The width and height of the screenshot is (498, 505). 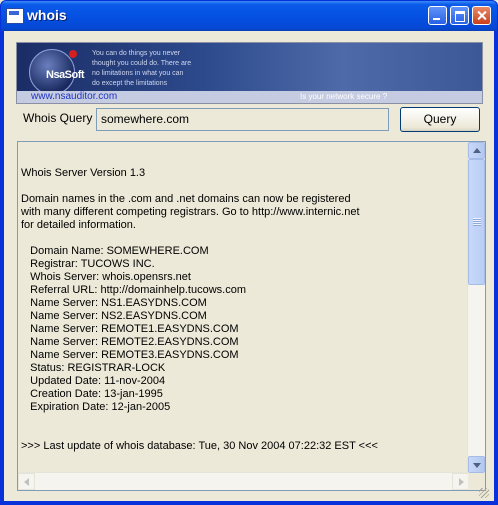 I want to click on scroll-down-button, so click(x=476, y=464).